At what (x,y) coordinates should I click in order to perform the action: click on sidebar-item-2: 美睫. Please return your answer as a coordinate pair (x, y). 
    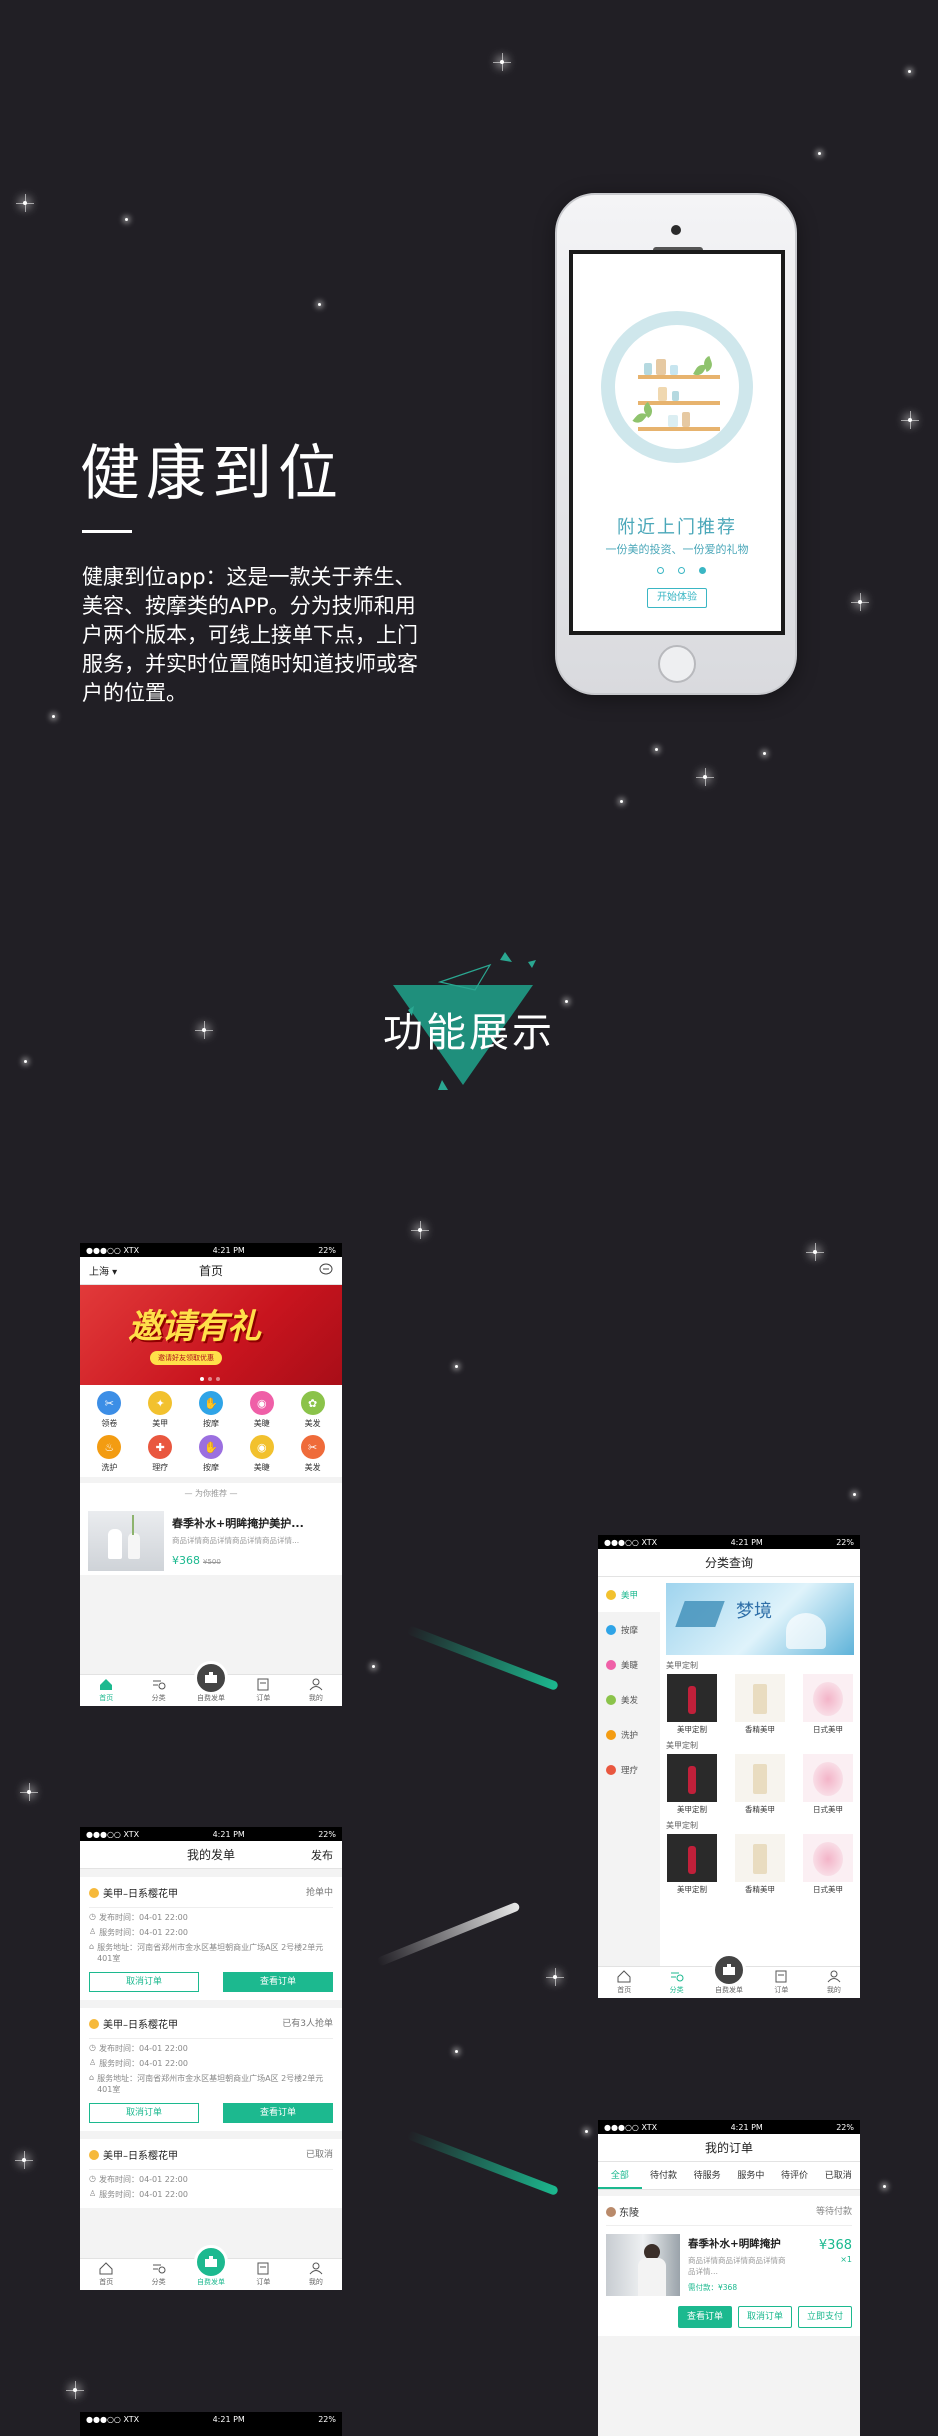
    Looking at the image, I should click on (629, 1664).